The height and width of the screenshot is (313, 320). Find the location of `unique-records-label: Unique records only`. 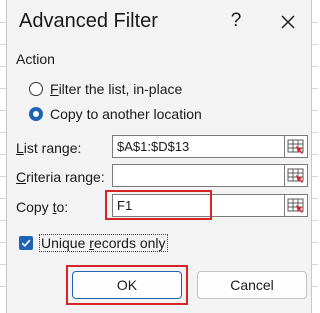

unique-records-label: Unique records only is located at coordinates (103, 243).